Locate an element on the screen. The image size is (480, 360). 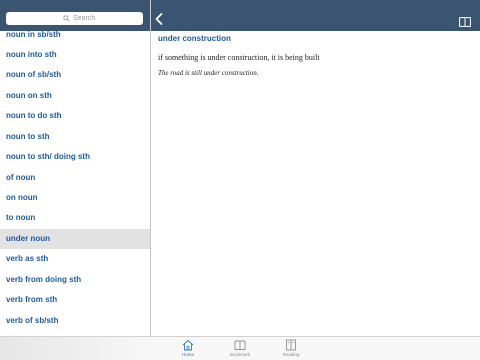
search-input: Search is located at coordinates (74, 18).